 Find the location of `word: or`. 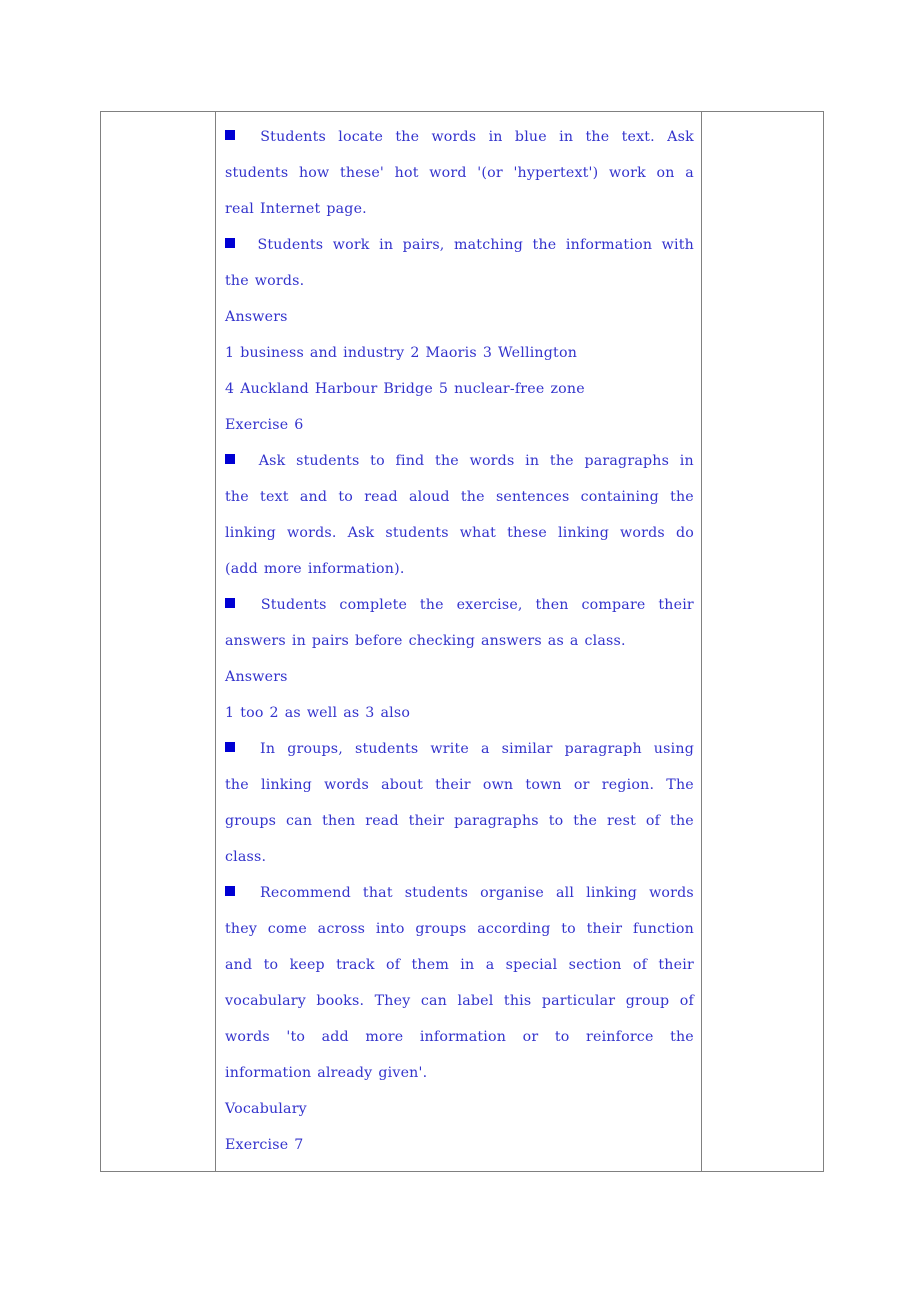

word: or is located at coordinates (581, 785).